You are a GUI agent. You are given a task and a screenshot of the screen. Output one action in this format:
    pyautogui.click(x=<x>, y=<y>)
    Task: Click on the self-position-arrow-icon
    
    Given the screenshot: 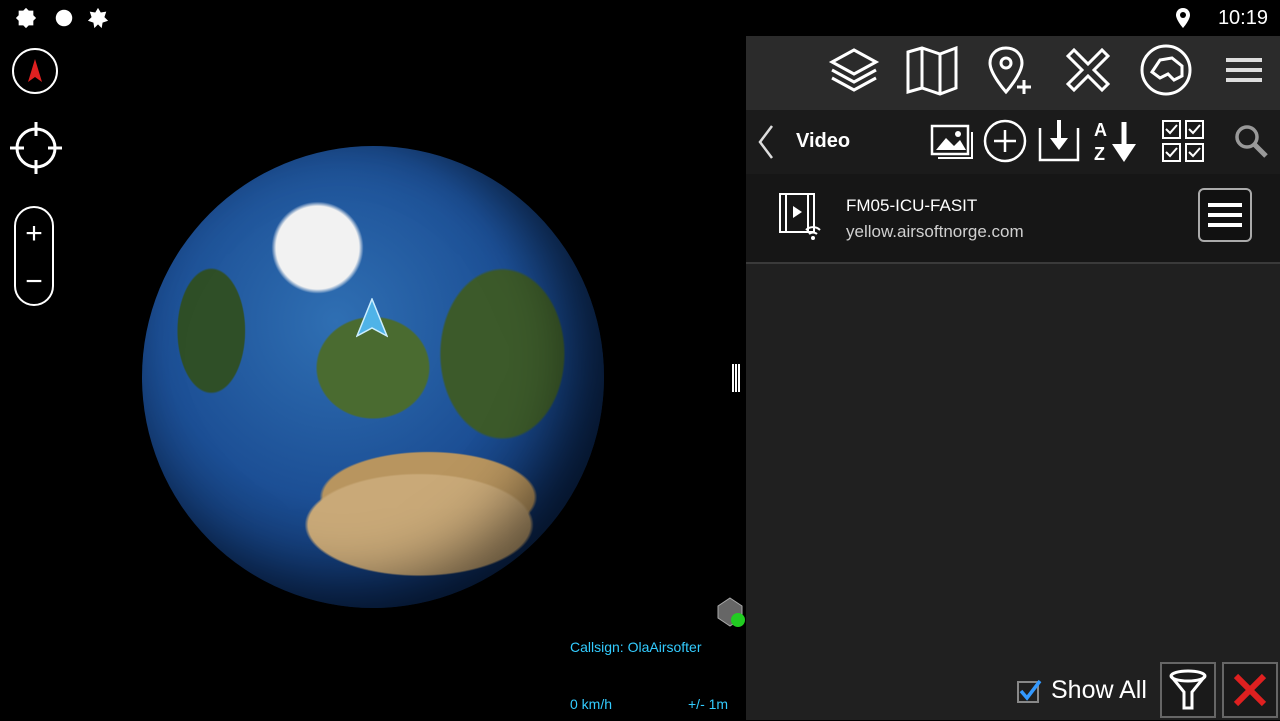 What is the action you would take?
    pyautogui.click(x=372, y=318)
    